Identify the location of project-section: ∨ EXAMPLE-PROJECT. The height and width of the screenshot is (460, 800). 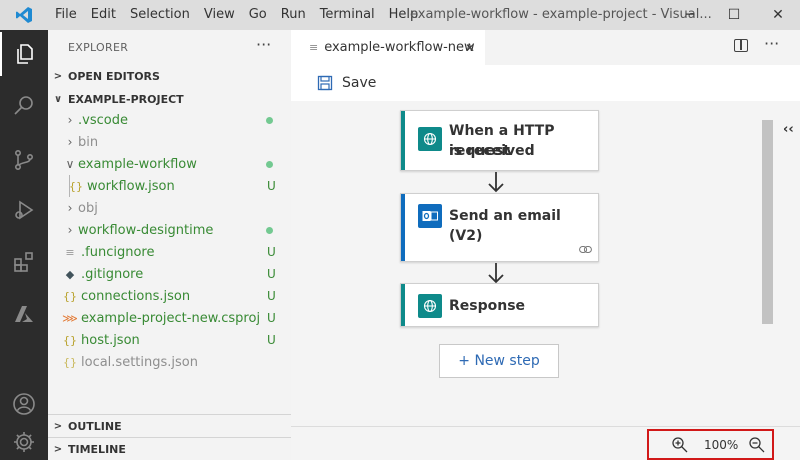
(169, 99).